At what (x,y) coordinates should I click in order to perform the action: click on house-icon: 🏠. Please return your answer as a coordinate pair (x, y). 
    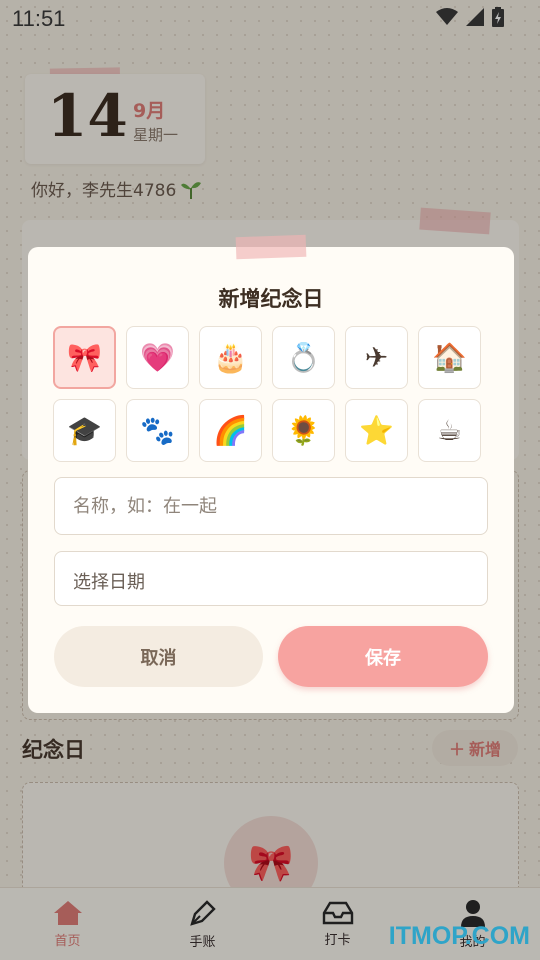
    Looking at the image, I should click on (449, 357).